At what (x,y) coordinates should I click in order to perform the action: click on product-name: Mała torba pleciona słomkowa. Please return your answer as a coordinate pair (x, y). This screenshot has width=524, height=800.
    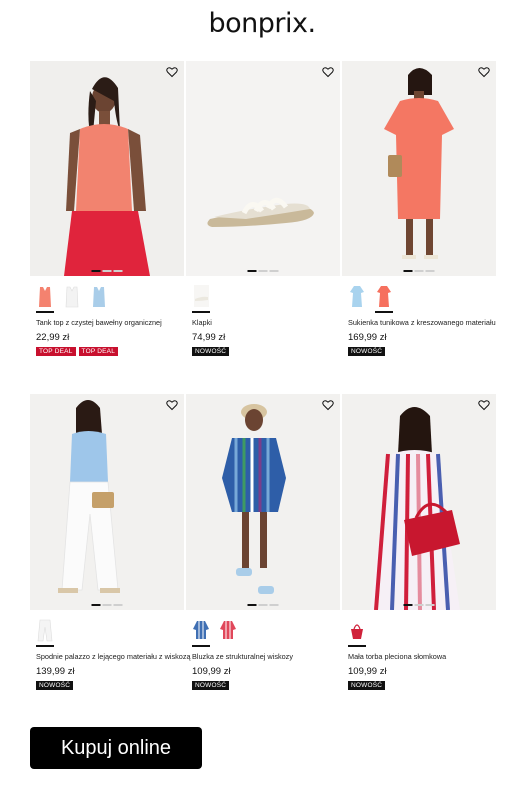
    Looking at the image, I should click on (422, 656).